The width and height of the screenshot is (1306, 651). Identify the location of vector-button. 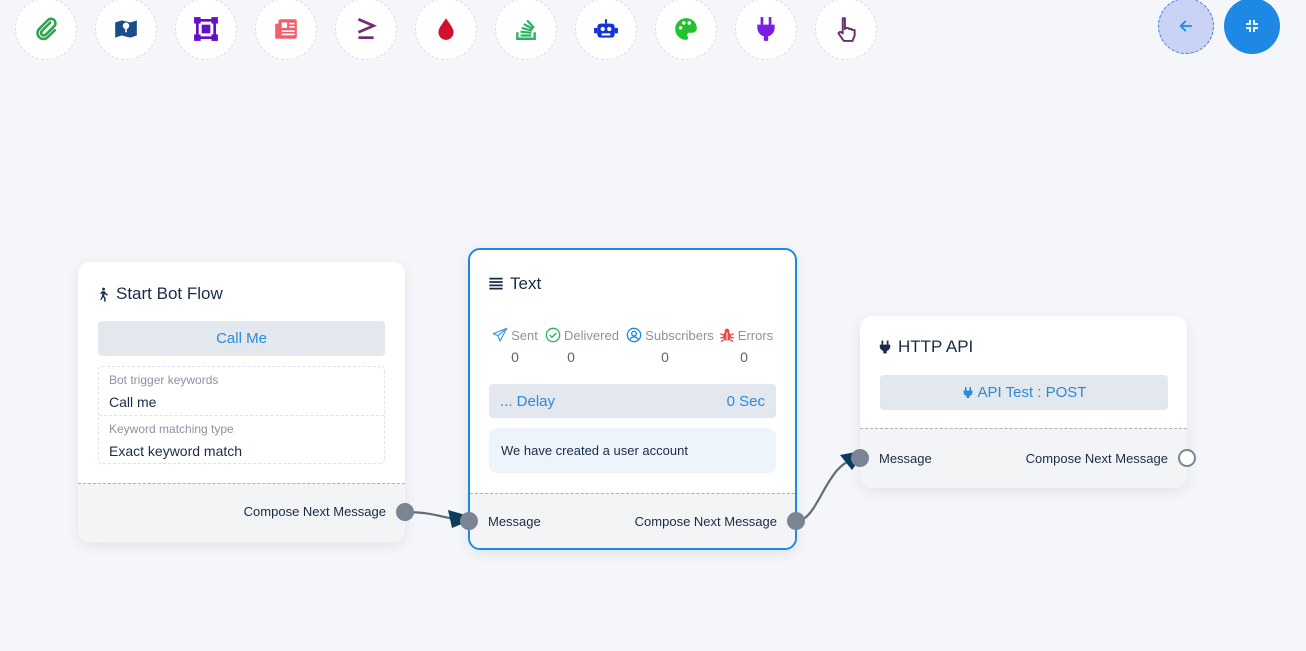
(206, 30).